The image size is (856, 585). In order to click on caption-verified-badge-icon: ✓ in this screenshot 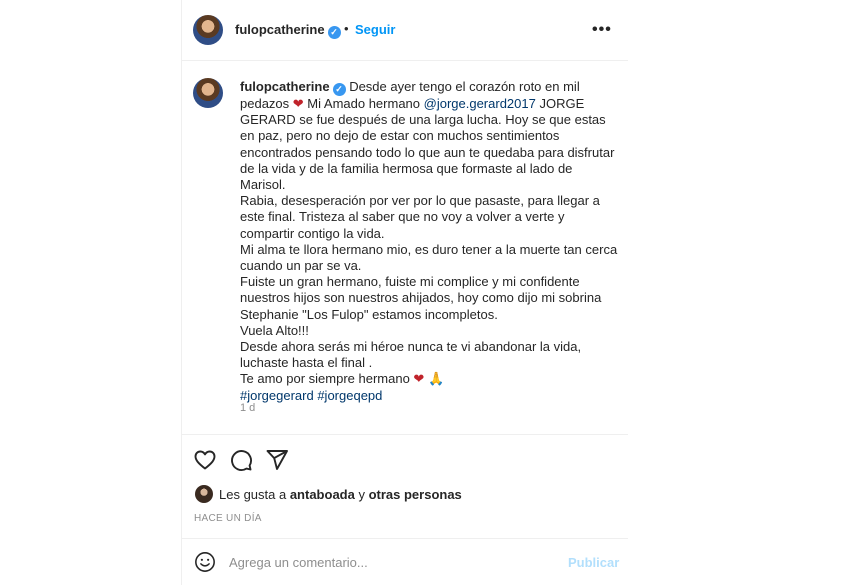, I will do `click(339, 89)`.